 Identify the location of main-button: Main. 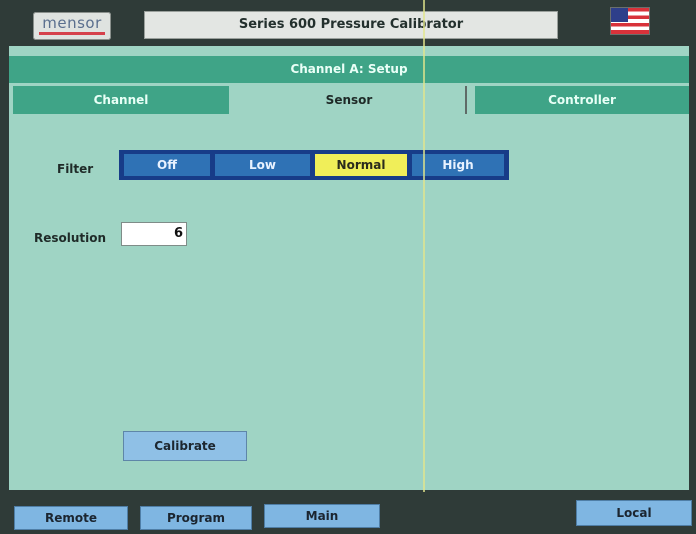
(322, 516).